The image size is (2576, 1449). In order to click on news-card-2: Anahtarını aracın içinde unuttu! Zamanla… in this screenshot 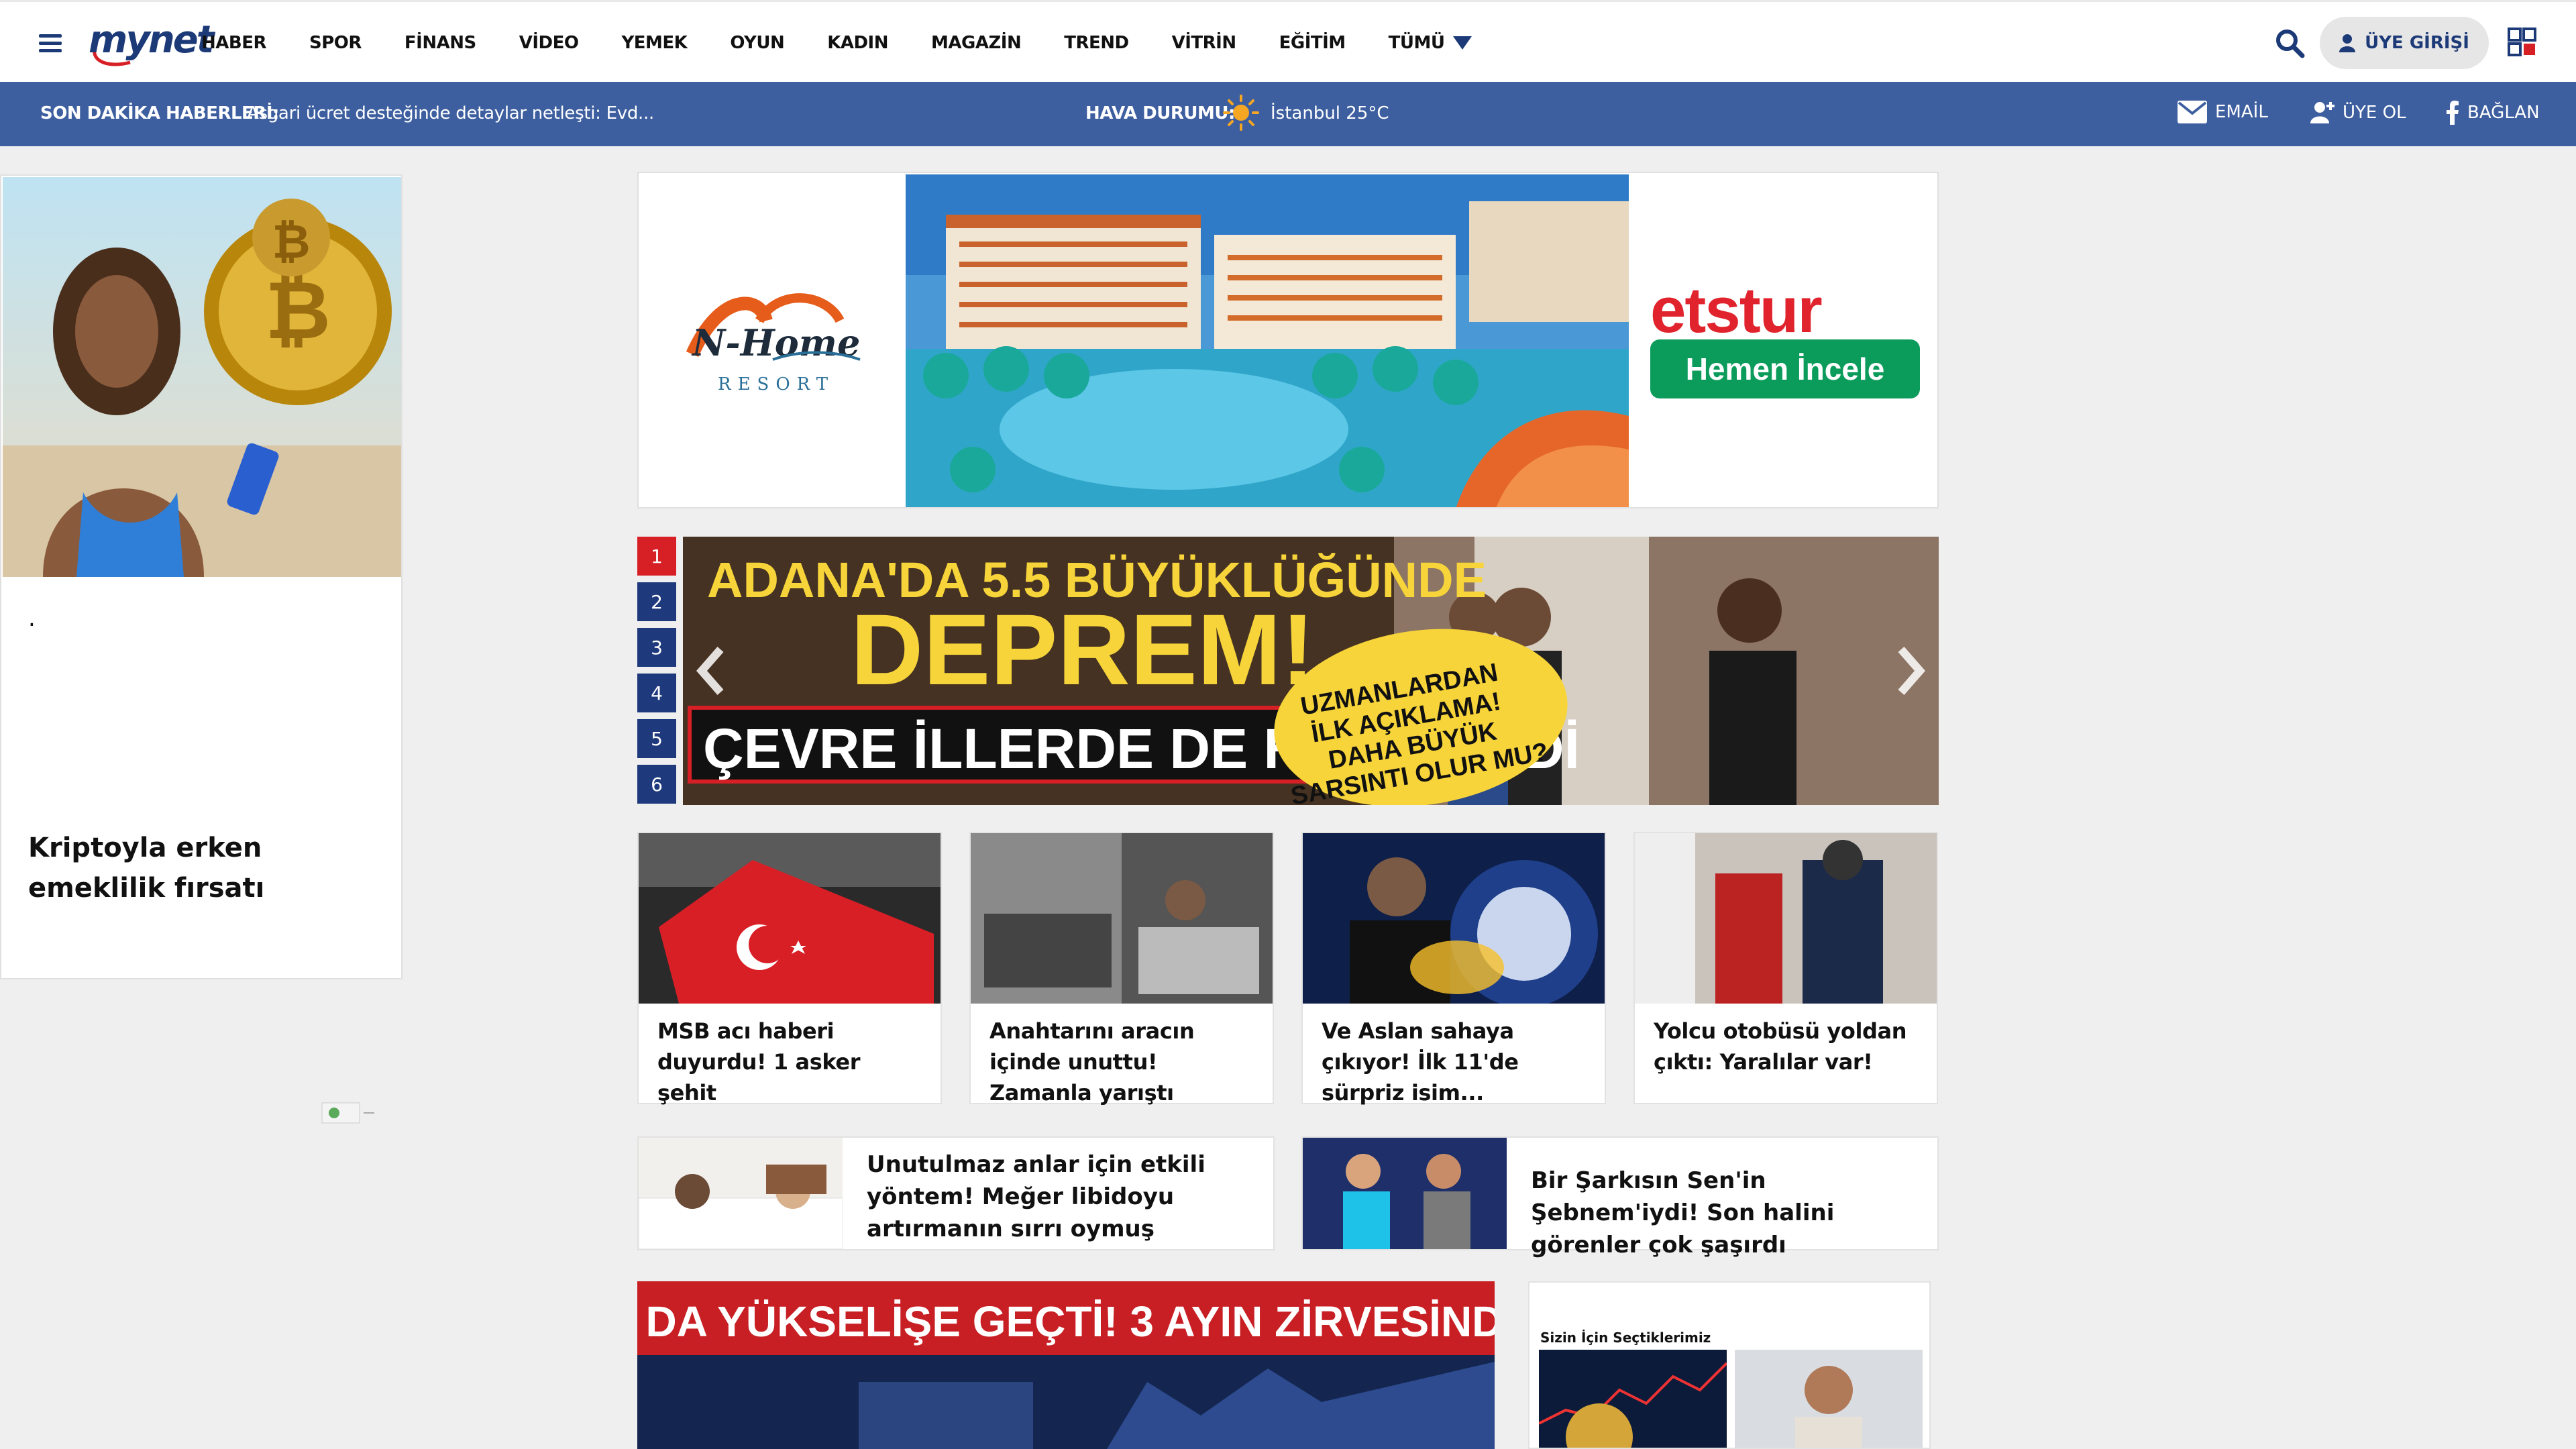, I will do `click(1121, 969)`.